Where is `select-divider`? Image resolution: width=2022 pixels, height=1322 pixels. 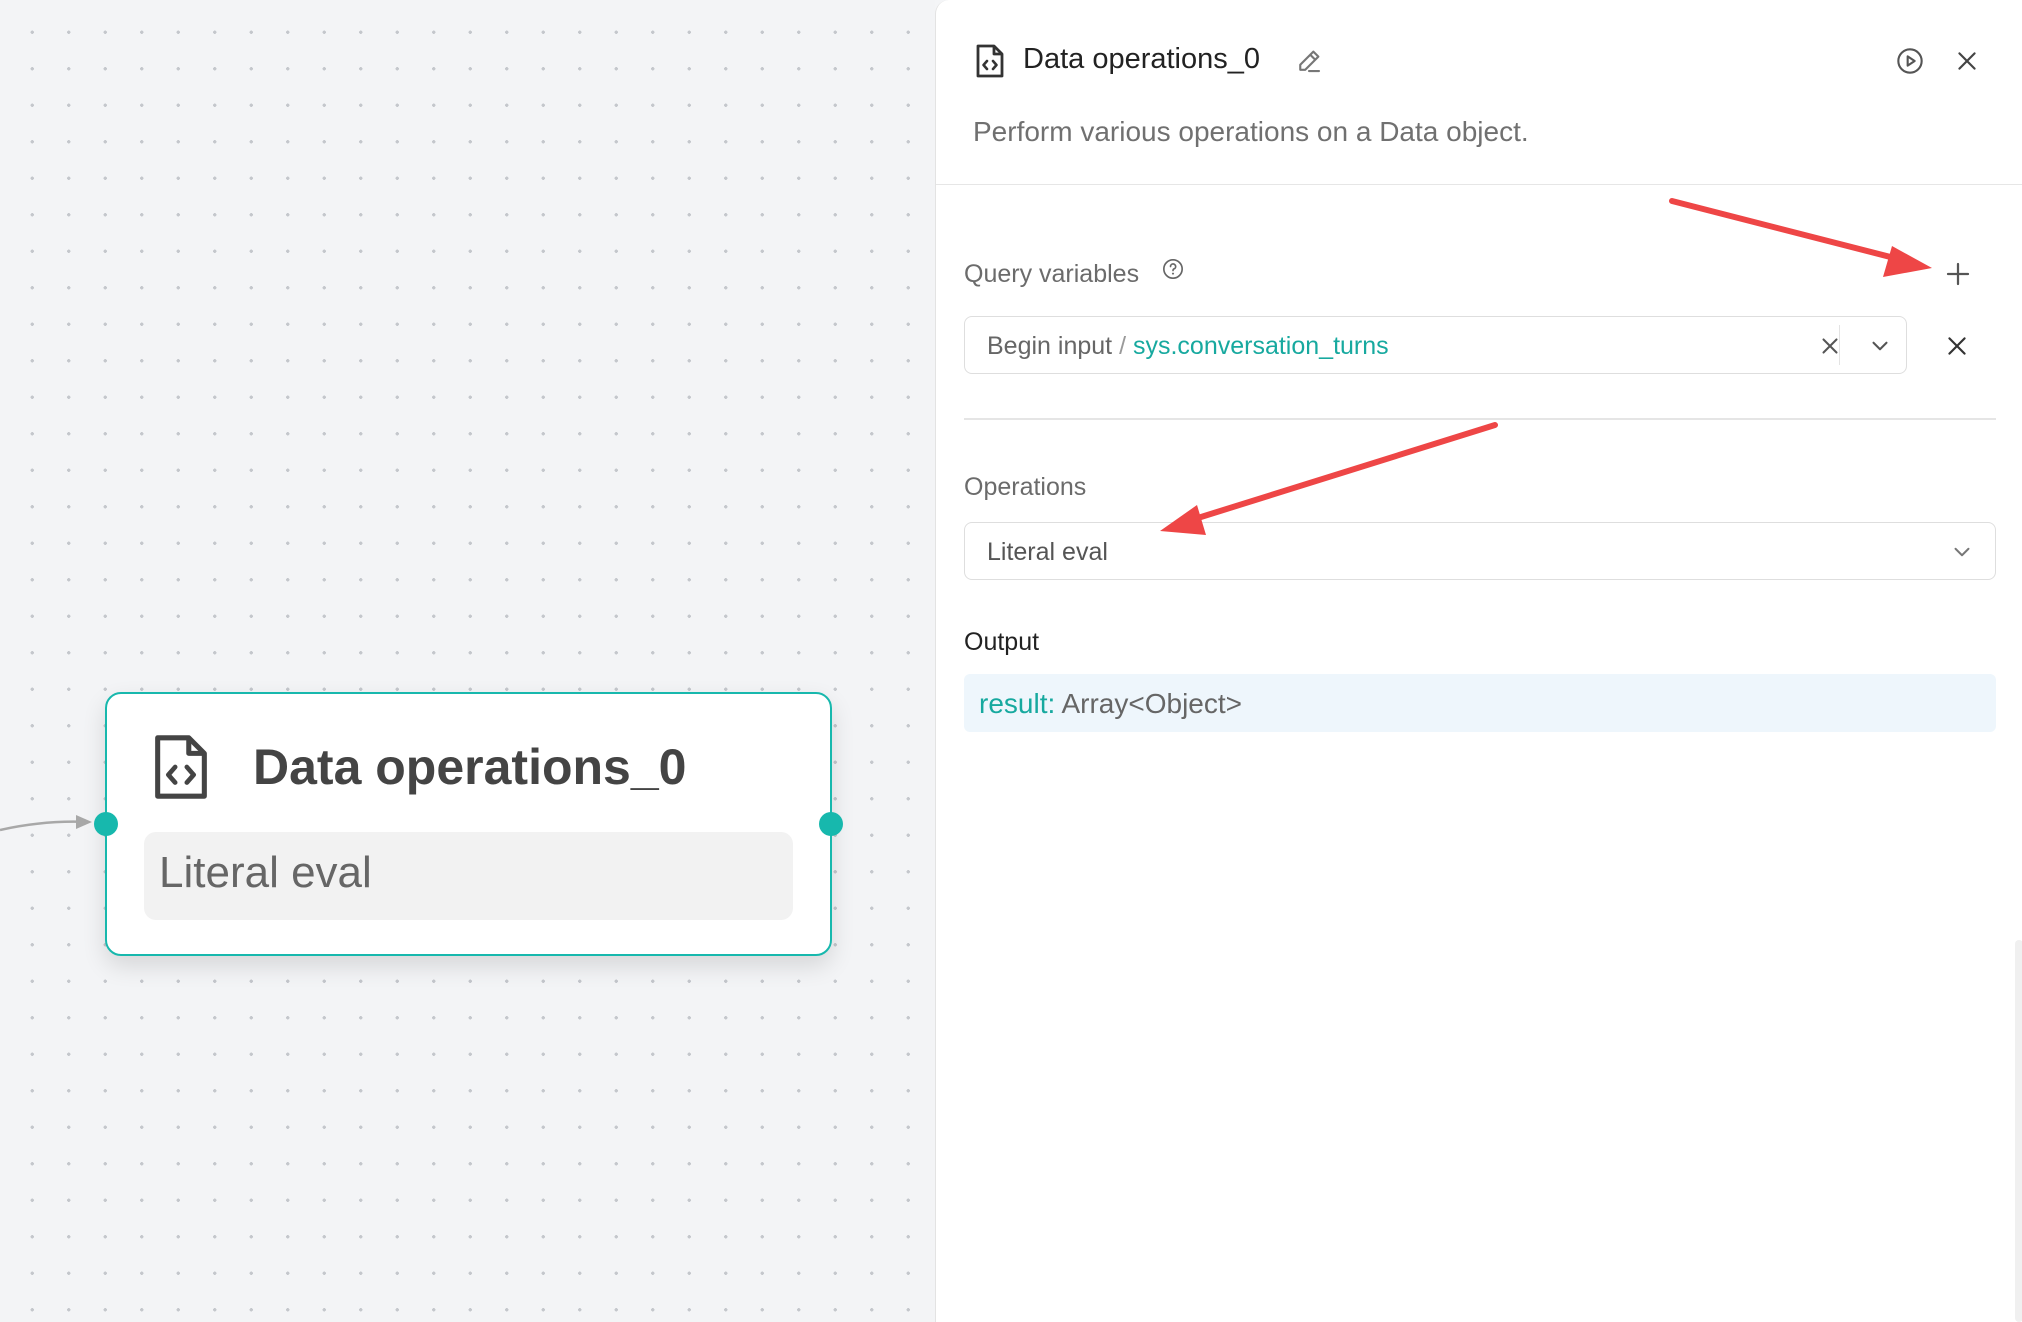
select-divider is located at coordinates (1839, 345).